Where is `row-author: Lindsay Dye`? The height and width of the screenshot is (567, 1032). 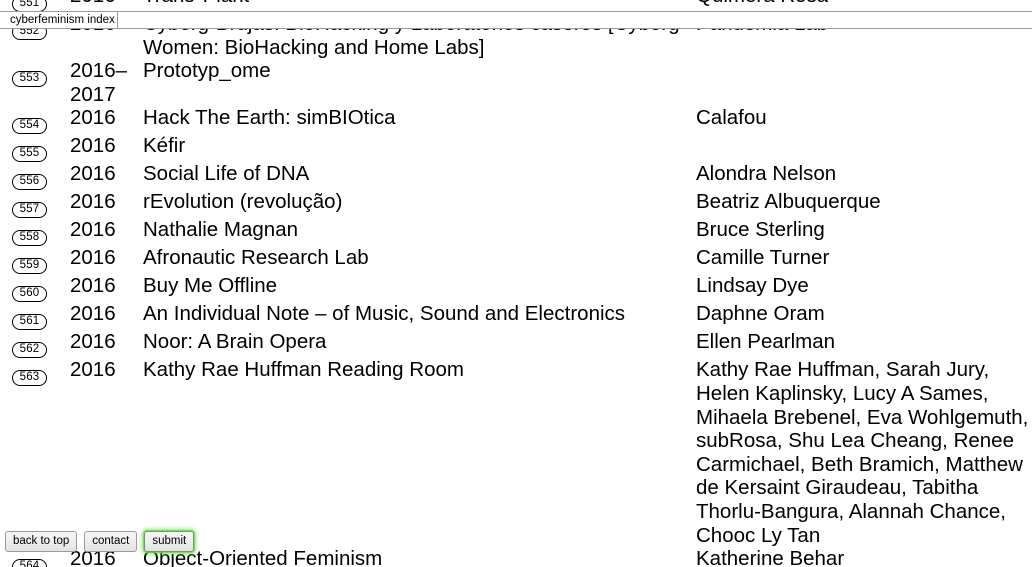 row-author: Lindsay Dye is located at coordinates (864, 288).